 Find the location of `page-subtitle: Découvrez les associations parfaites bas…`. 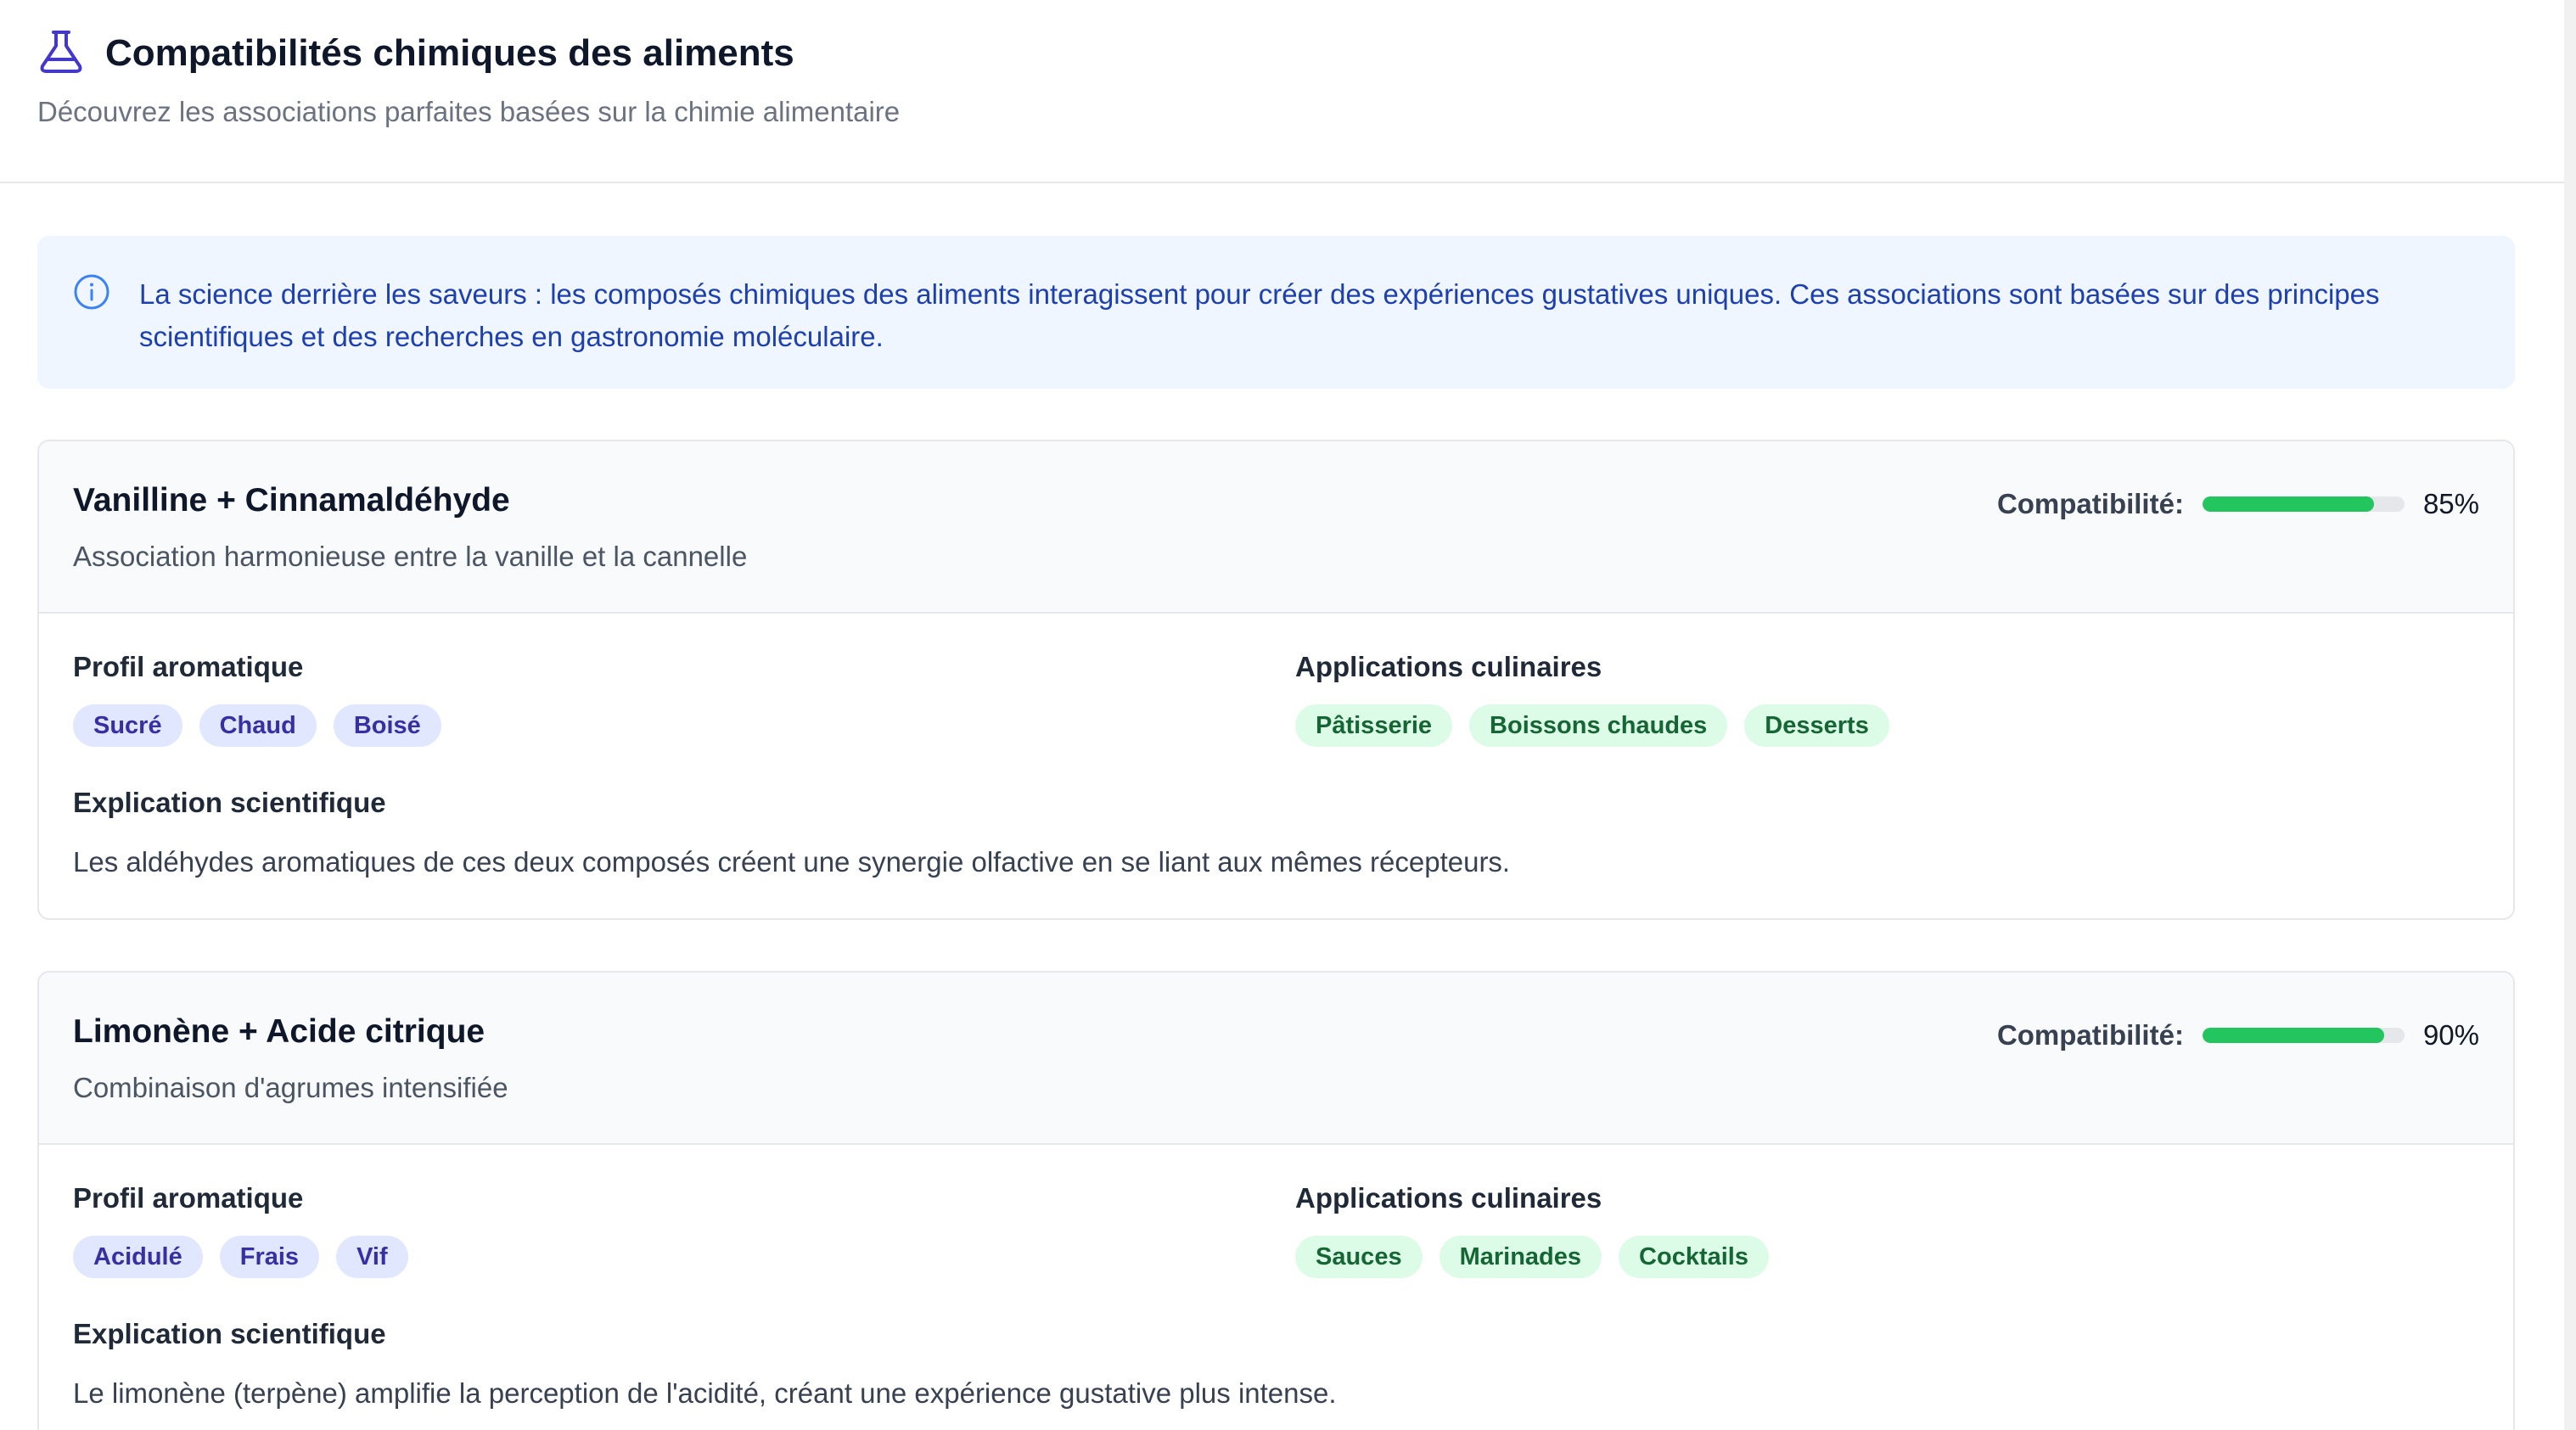

page-subtitle: Découvrez les associations parfaites bas… is located at coordinates (469, 112).